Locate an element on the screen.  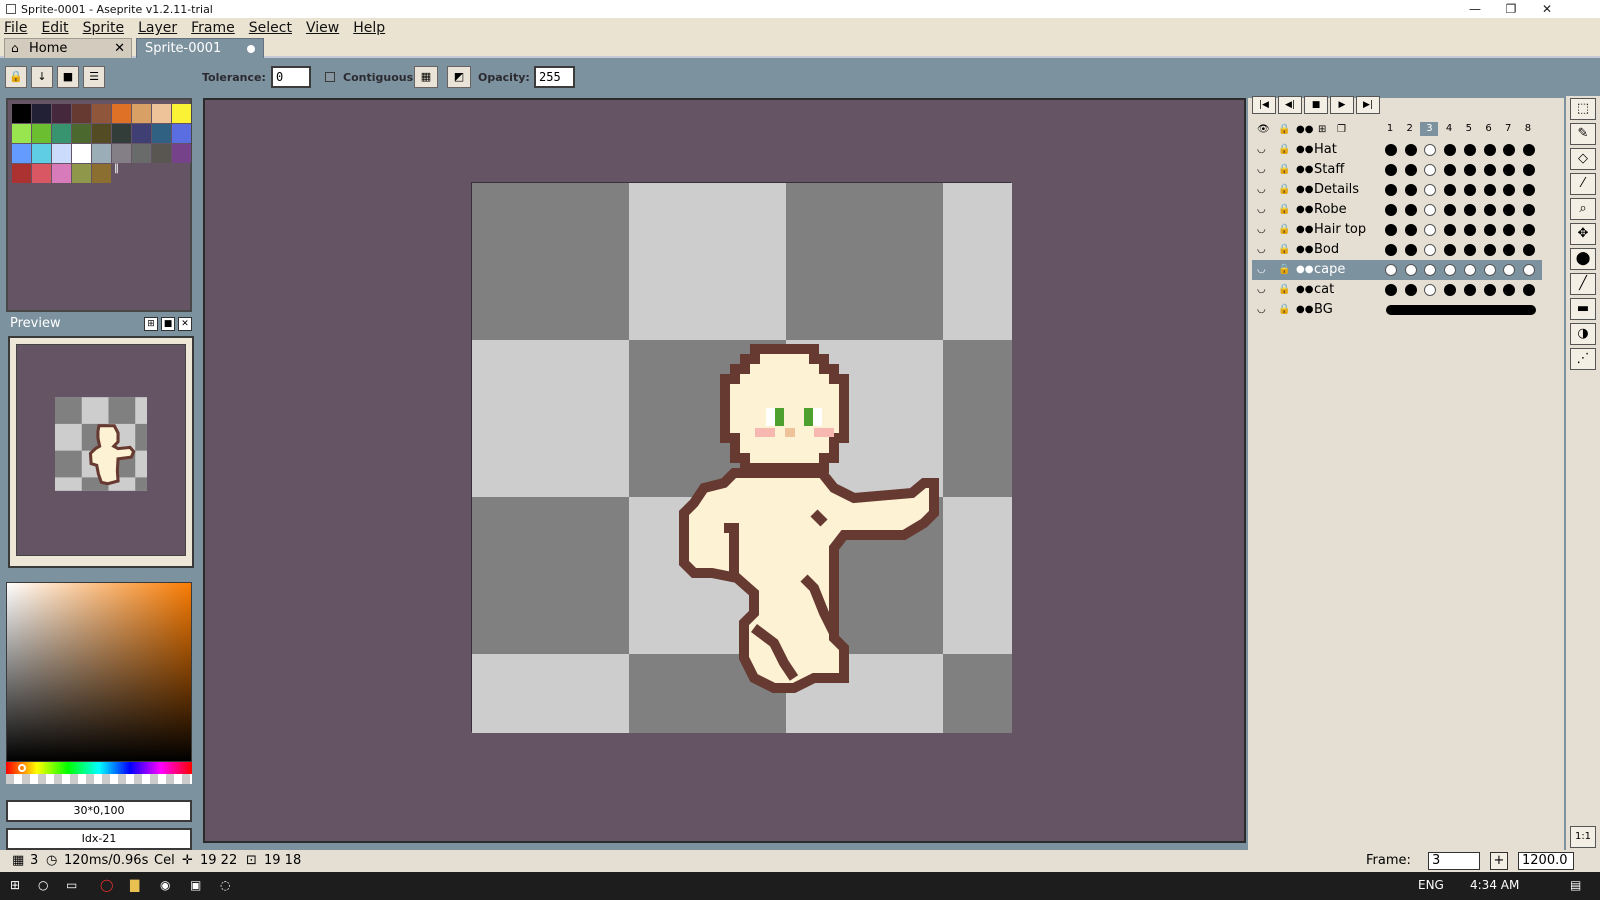
menu-sprite: Sprite is located at coordinates (104, 28).